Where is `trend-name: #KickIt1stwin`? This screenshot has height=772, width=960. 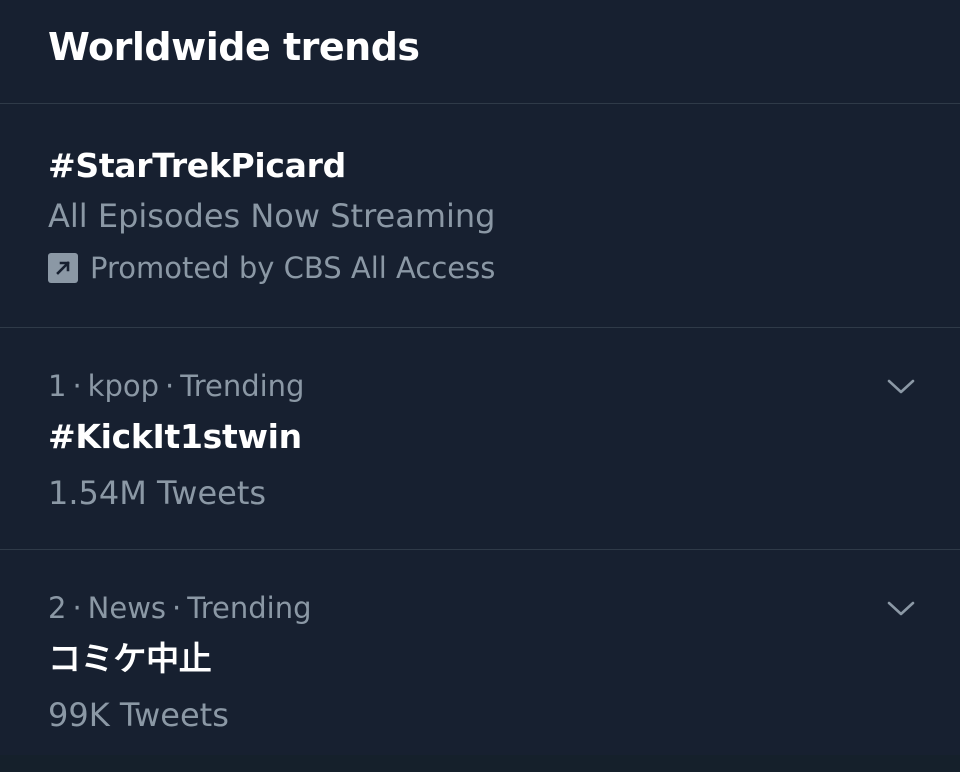 trend-name: #KickIt1stwin is located at coordinates (504, 437).